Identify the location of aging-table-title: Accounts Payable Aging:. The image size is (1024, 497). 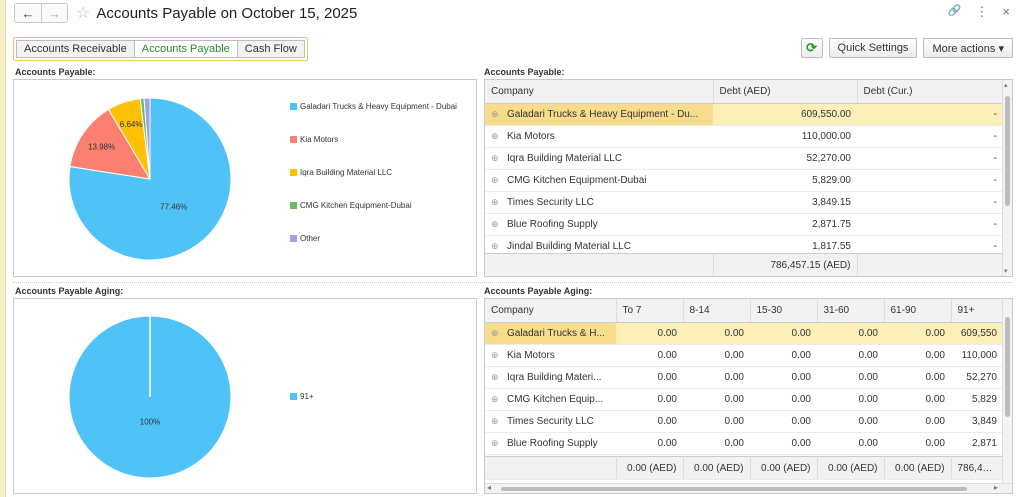
(538, 291).